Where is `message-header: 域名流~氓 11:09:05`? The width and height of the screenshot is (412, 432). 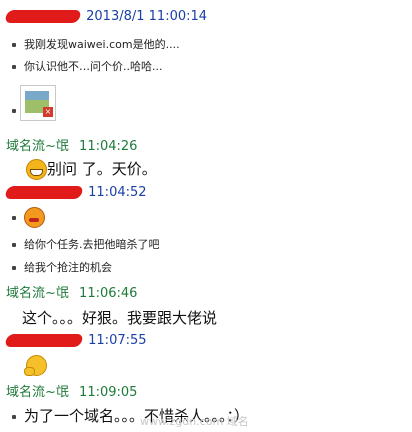 message-header: 域名流~氓 11:09:05 is located at coordinates (71, 390).